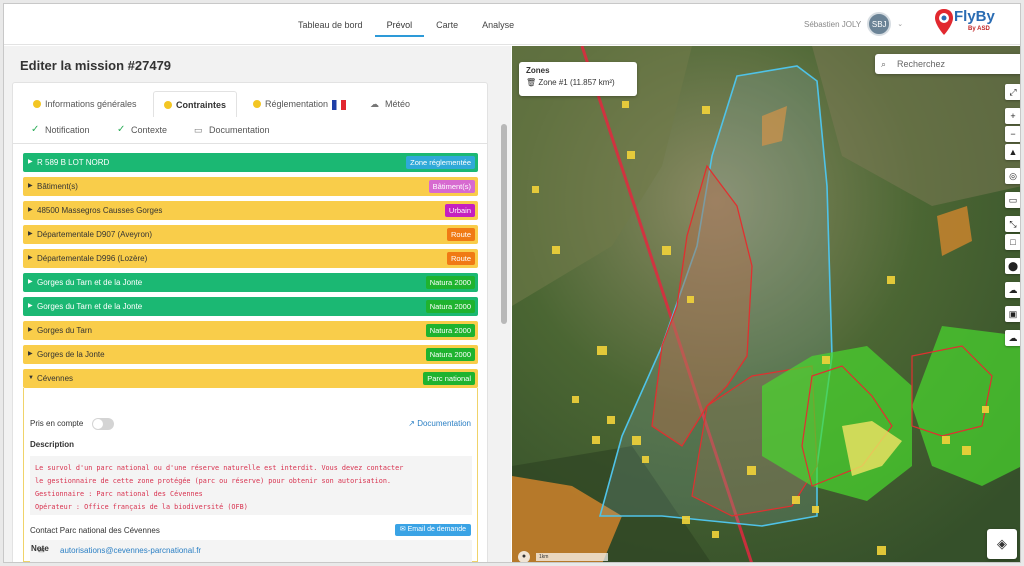  What do you see at coordinates (95, 234) in the screenshot?
I see `constraint-label: Départementale D907 (Aveyron)` at bounding box center [95, 234].